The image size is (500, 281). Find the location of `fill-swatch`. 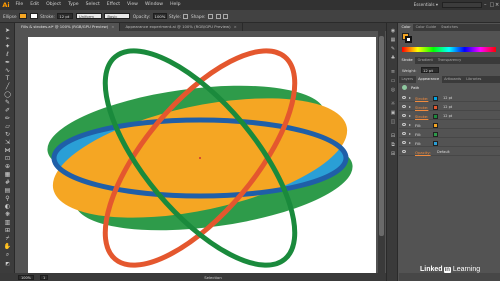

fill-swatch is located at coordinates (23, 16).